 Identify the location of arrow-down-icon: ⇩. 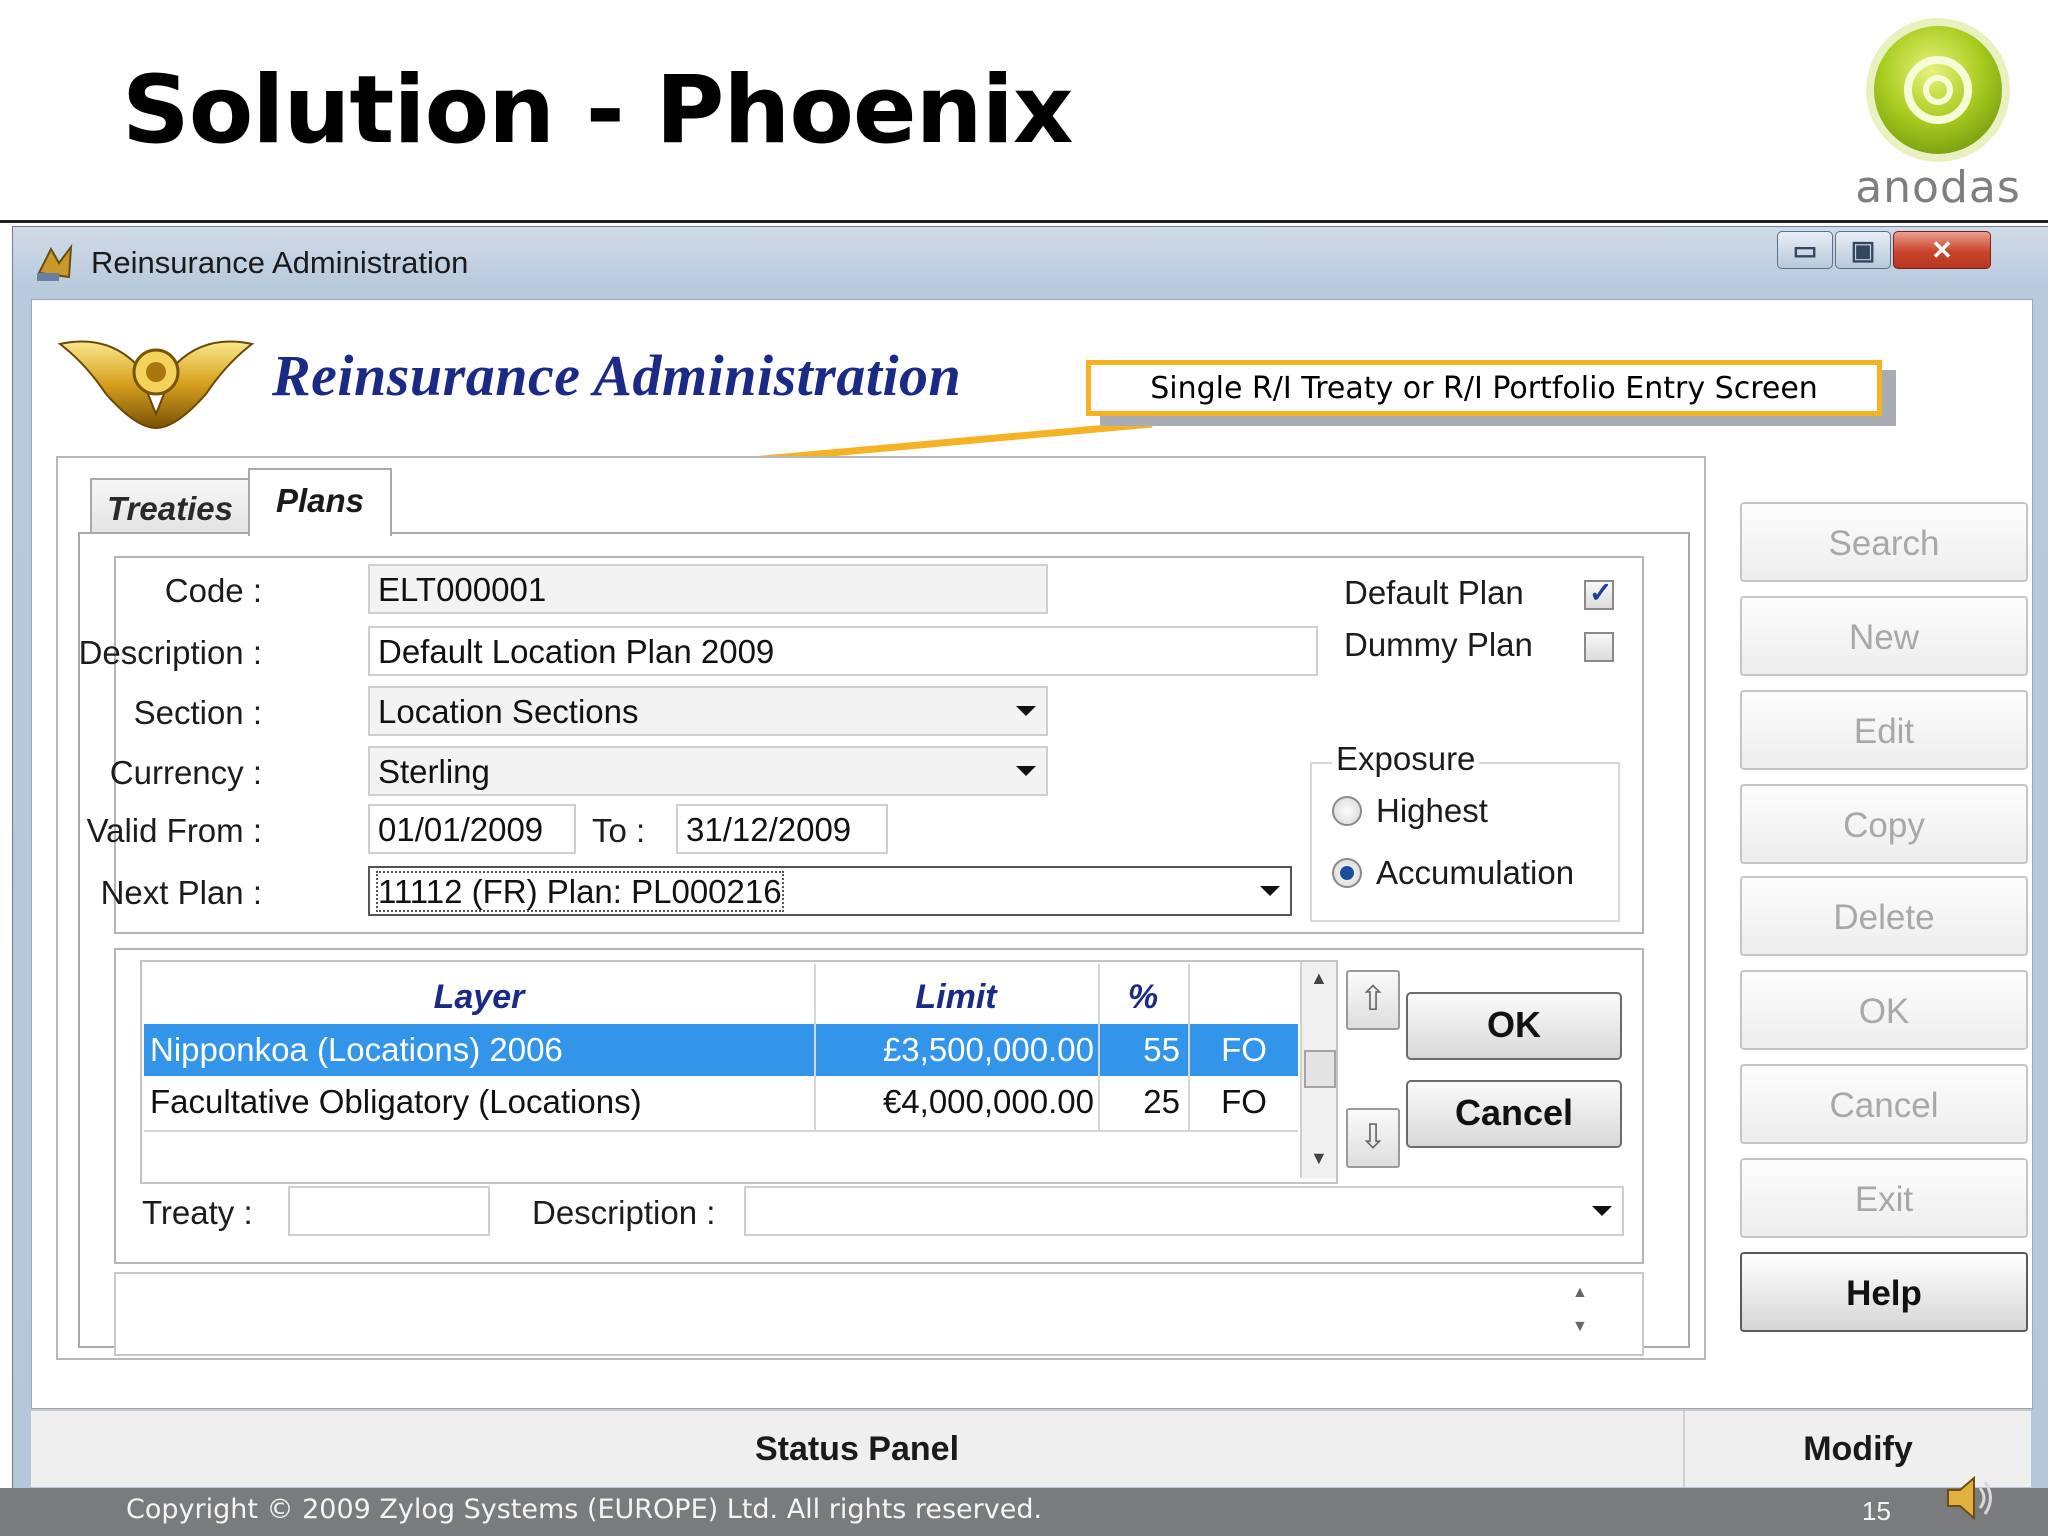
(1373, 1137).